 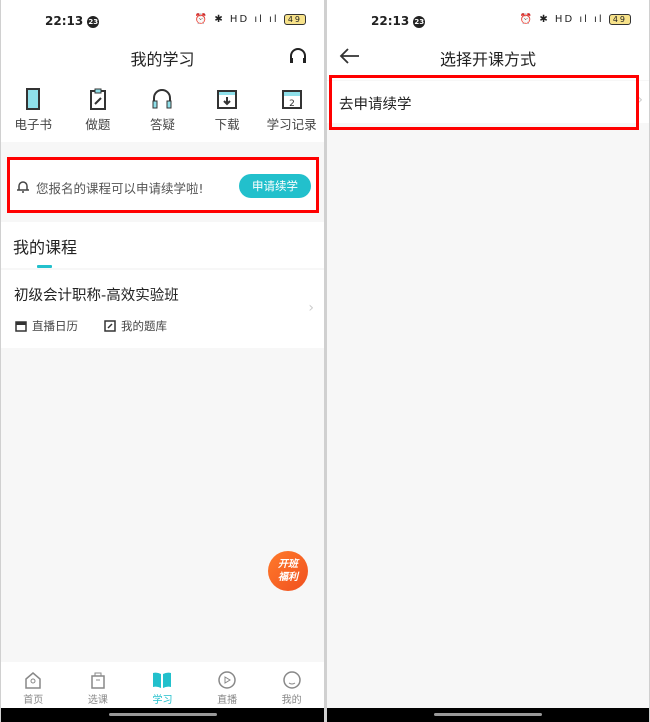 What do you see at coordinates (288, 577) in the screenshot?
I see `float-line: 福利` at bounding box center [288, 577].